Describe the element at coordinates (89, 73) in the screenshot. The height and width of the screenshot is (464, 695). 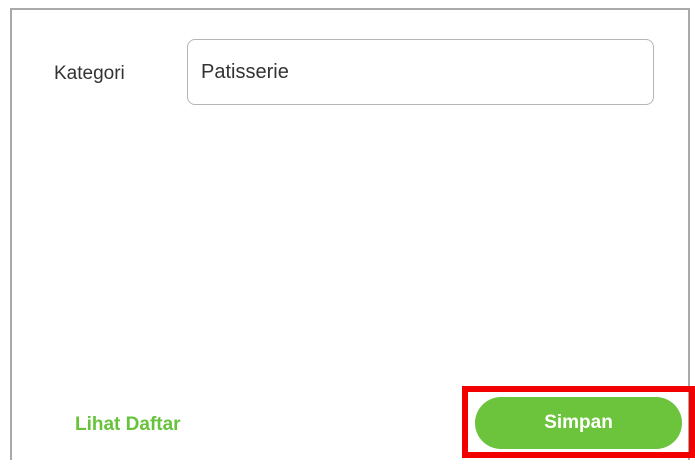
I see `category-label: Kategori` at that location.